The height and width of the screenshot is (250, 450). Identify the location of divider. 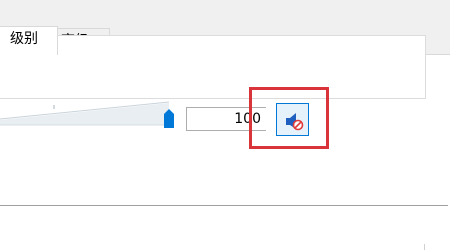
(224, 205).